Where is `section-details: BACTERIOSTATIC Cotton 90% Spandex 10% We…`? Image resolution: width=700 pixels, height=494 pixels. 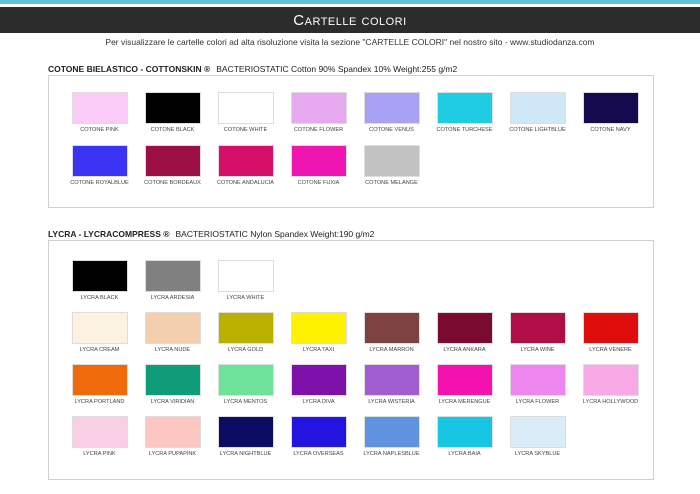
section-details: BACTERIOSTATIC Cotton 90% Spandex 10% We… is located at coordinates (337, 69).